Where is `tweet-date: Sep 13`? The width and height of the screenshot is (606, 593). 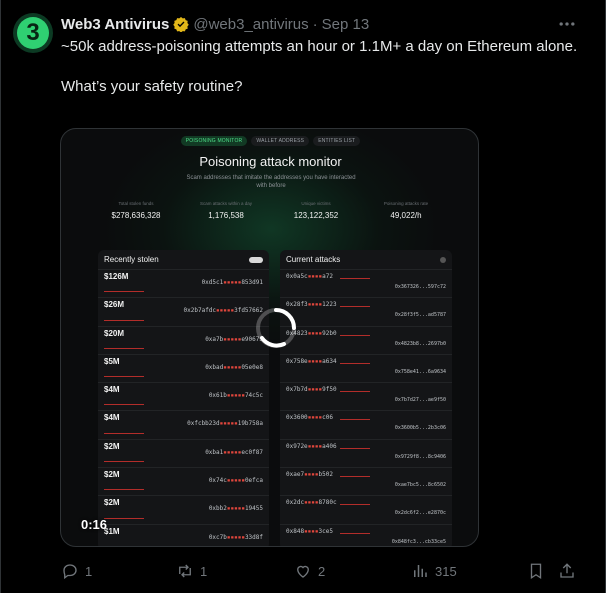
tweet-date: Sep 13 is located at coordinates (346, 24).